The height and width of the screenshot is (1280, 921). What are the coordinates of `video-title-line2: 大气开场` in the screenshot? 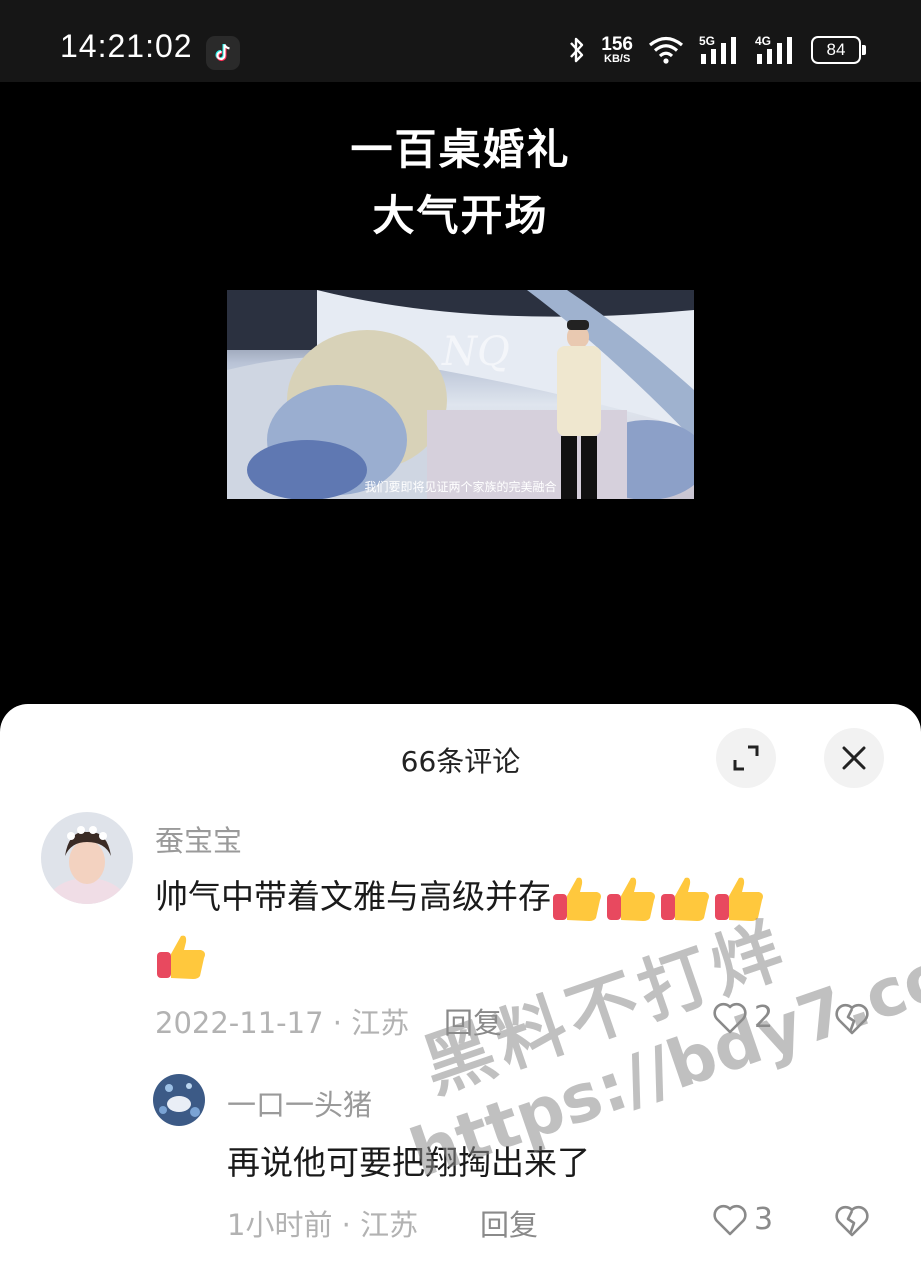 It's located at (460, 215).